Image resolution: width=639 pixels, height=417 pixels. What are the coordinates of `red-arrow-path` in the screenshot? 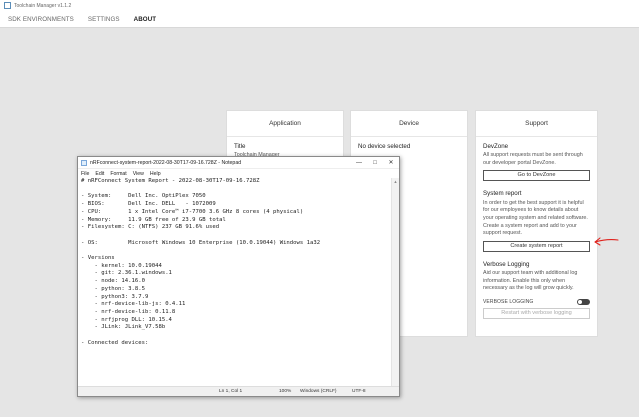 It's located at (606, 241).